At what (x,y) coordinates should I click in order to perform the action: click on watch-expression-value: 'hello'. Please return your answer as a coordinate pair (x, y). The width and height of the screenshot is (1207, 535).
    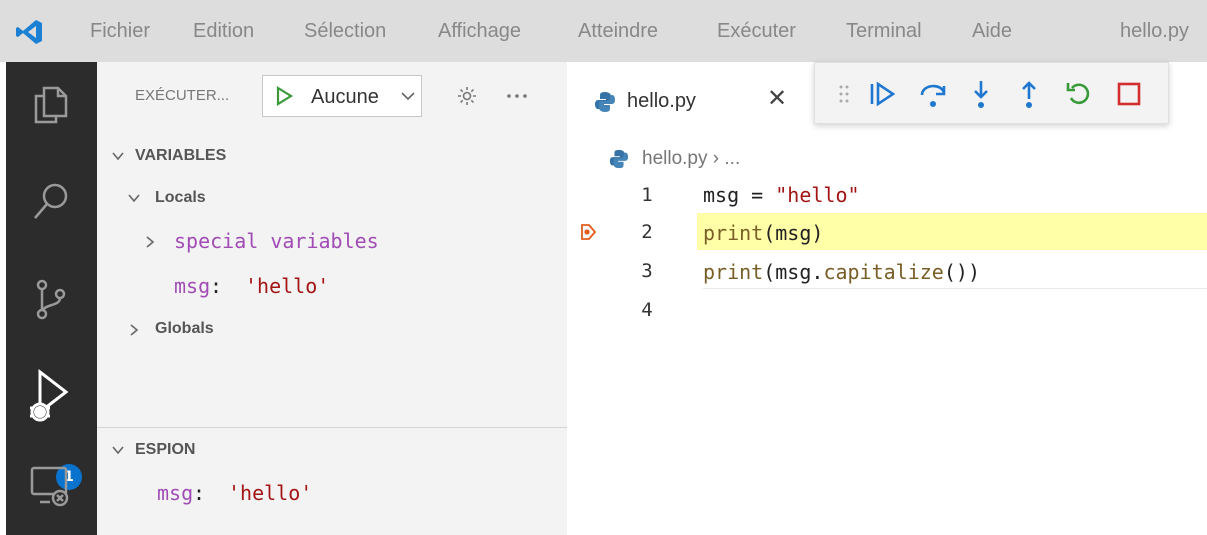
    Looking at the image, I should click on (270, 493).